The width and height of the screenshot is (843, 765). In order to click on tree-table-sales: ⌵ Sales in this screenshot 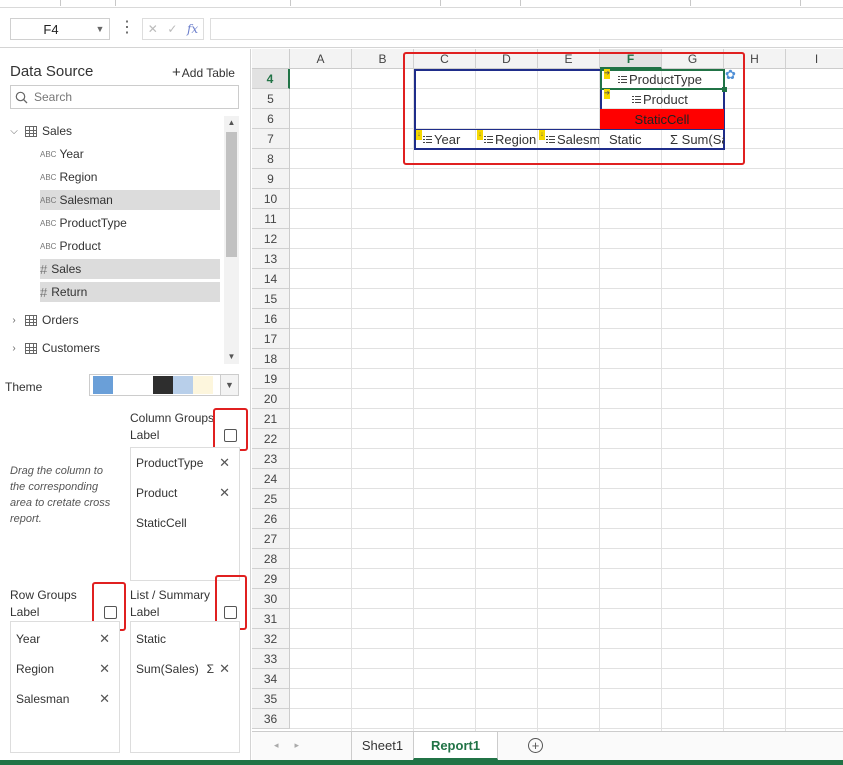, I will do `click(40, 131)`.